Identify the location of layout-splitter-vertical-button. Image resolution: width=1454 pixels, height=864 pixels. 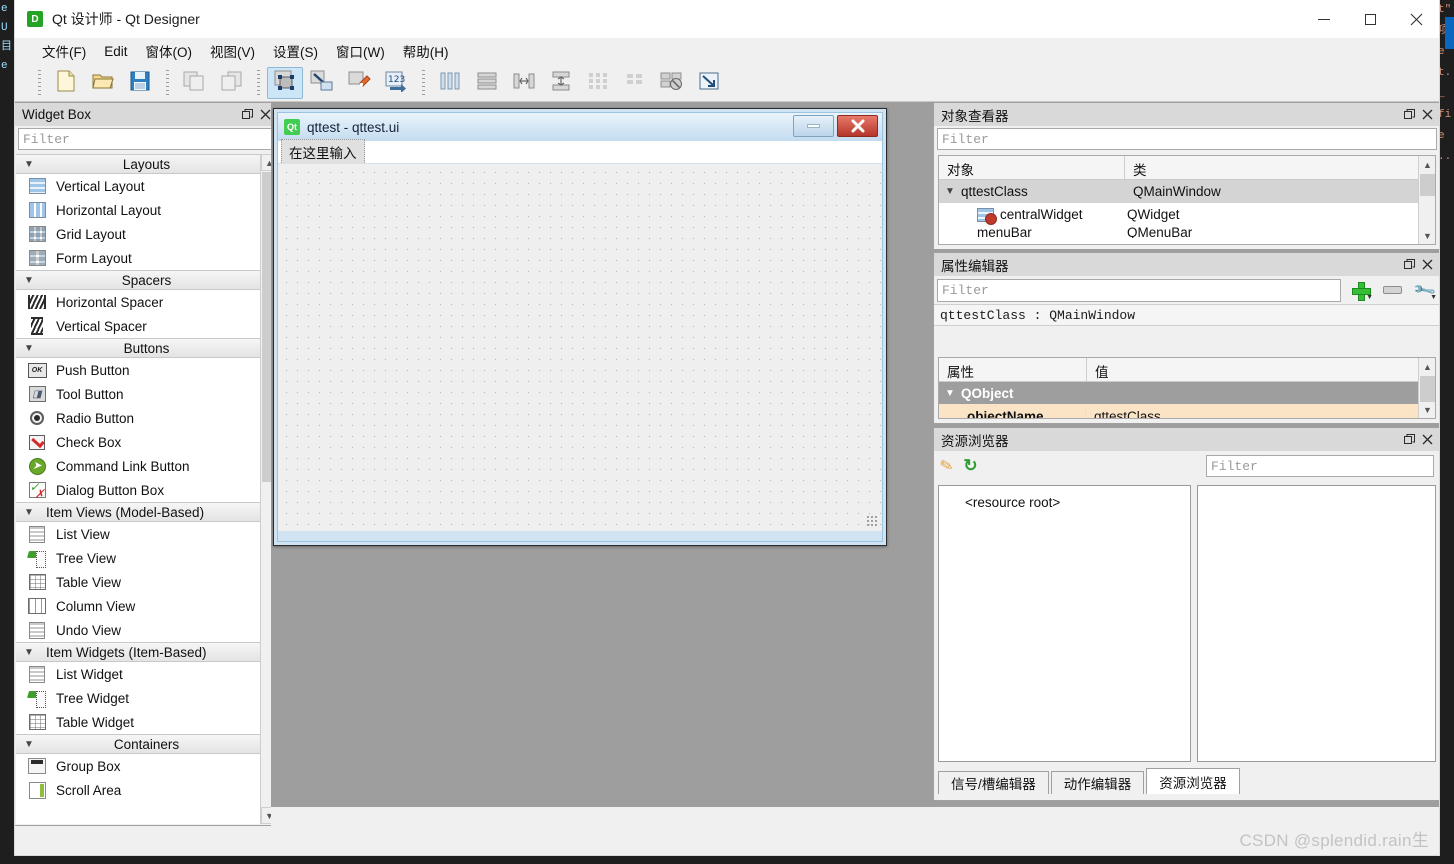
(561, 83).